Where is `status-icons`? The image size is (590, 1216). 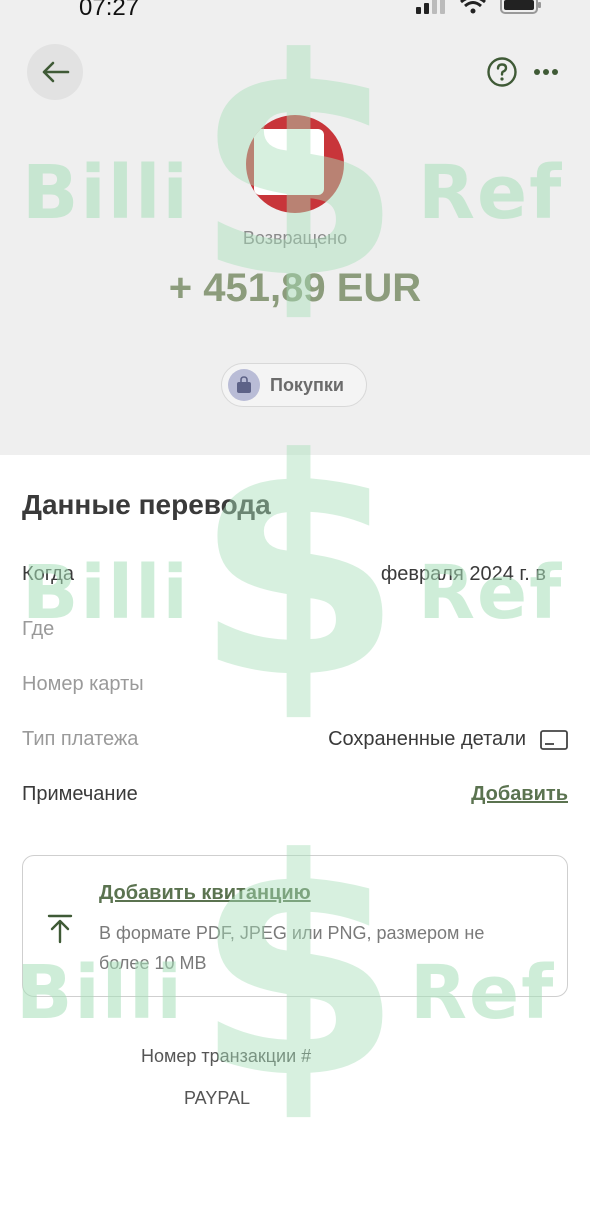
status-icons is located at coordinates (479, 7).